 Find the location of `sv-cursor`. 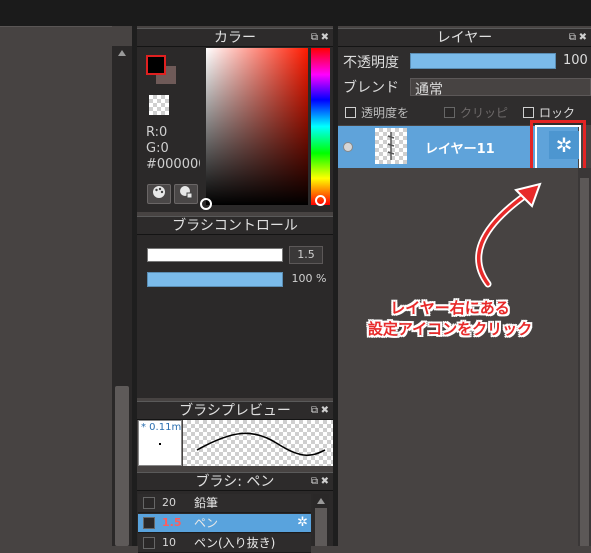

sv-cursor is located at coordinates (206, 204).